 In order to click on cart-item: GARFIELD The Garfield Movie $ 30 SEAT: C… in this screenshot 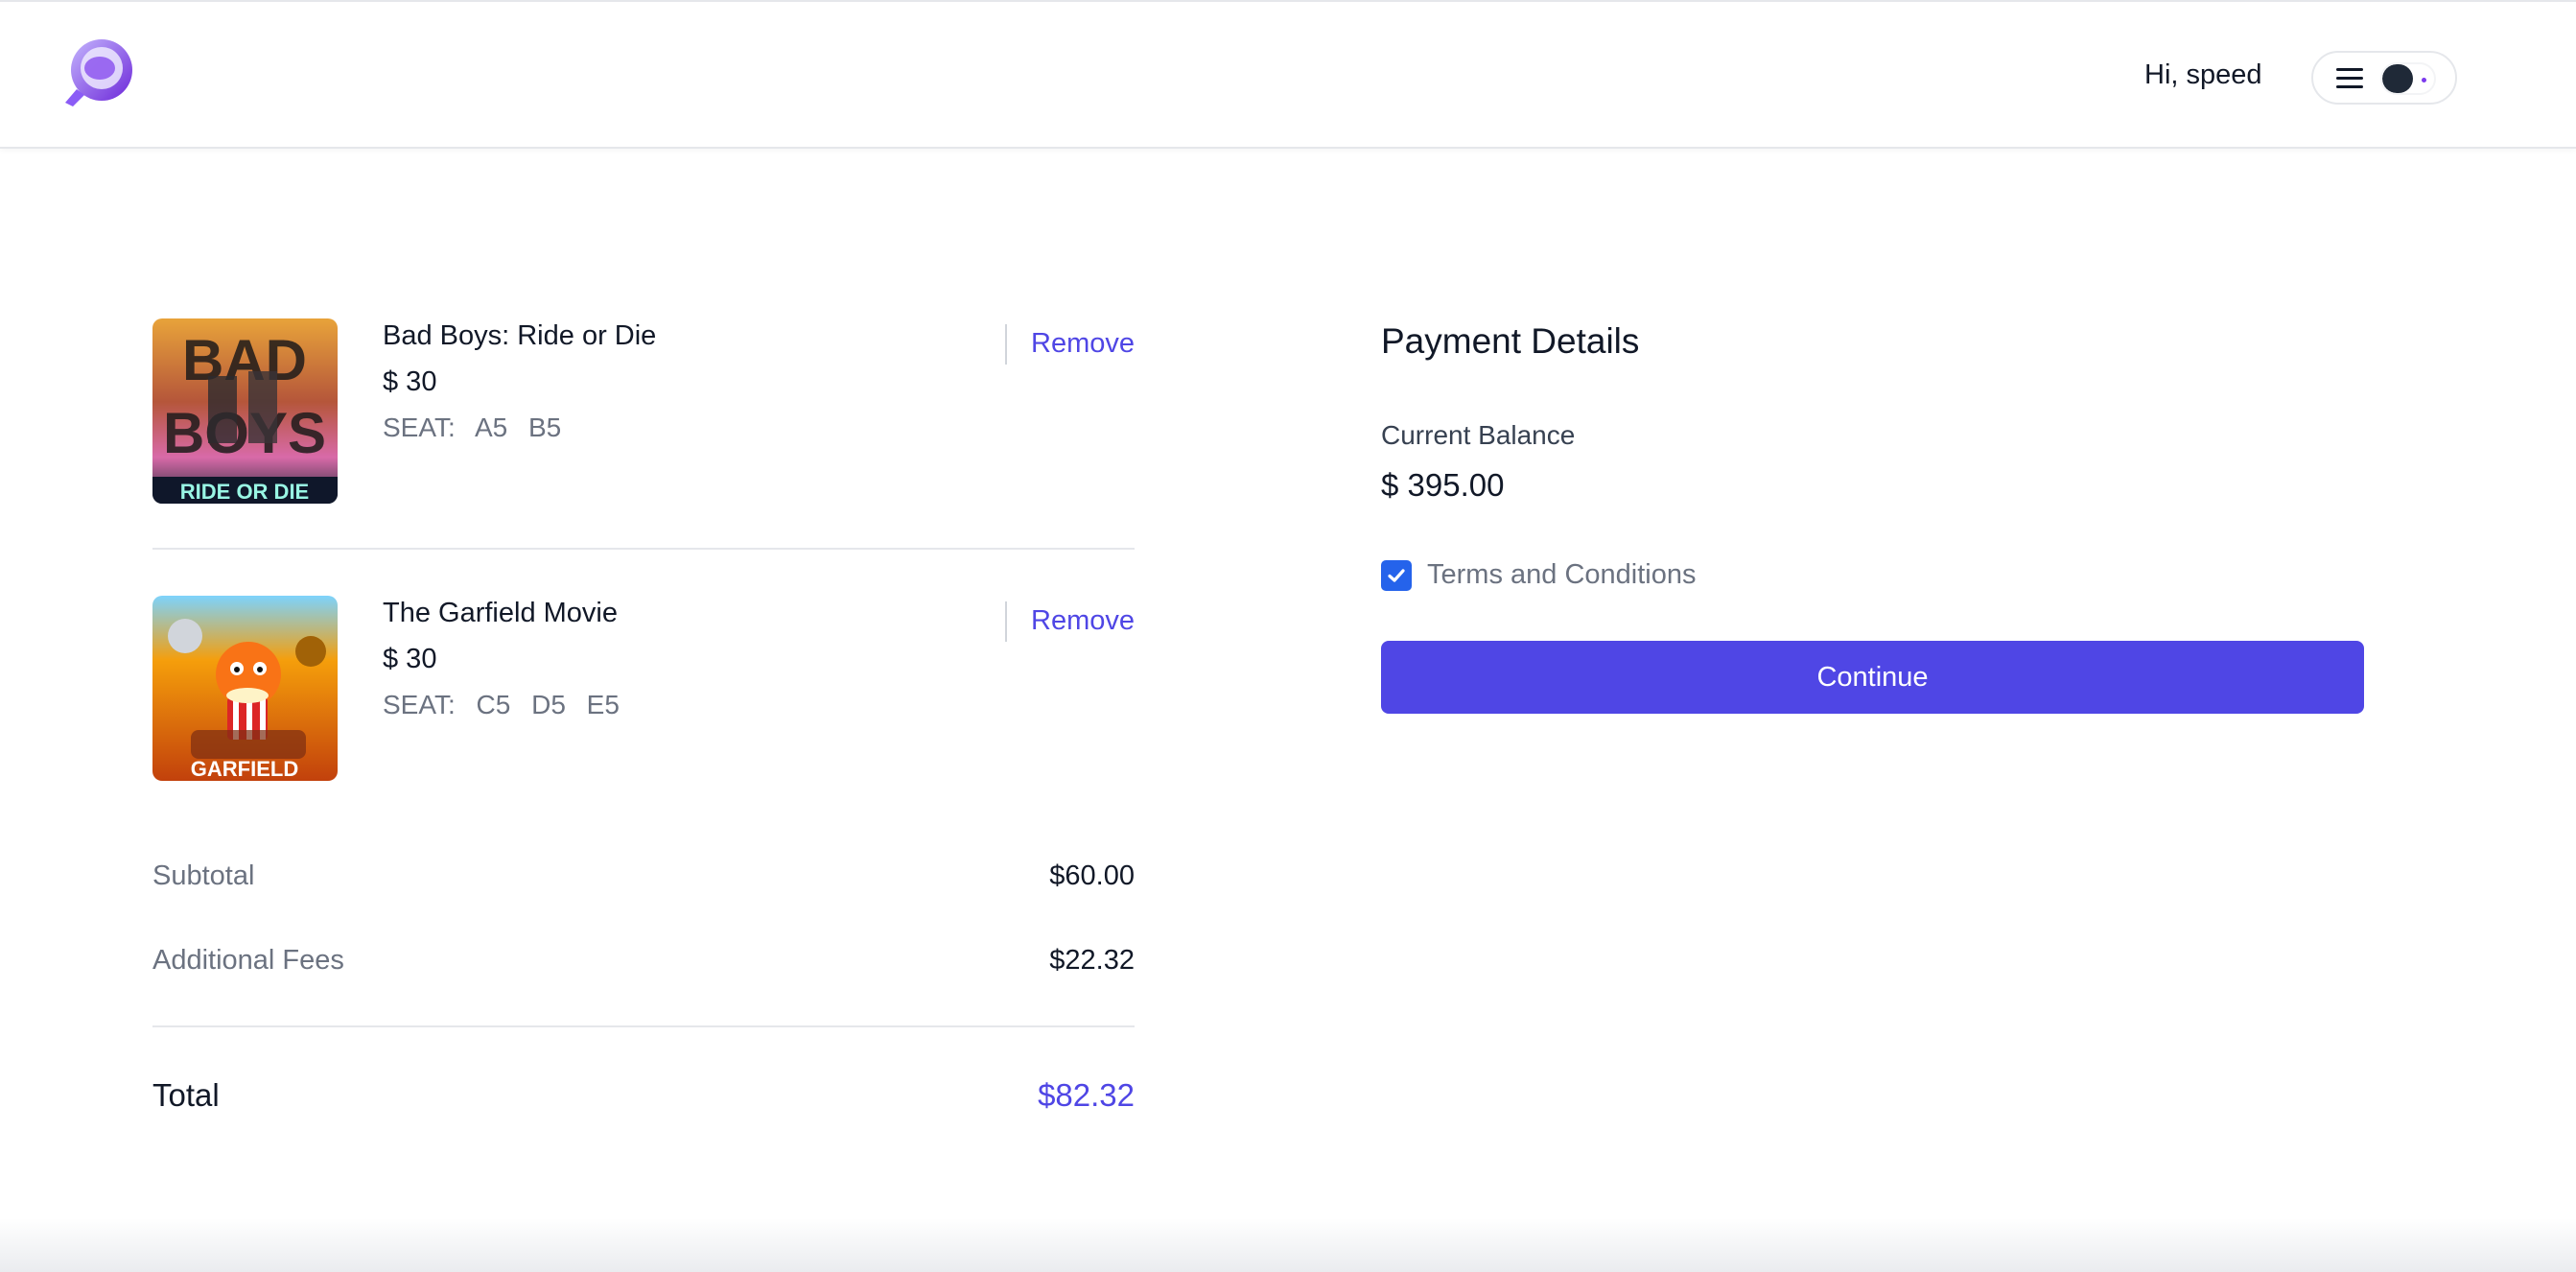, I will do `click(643, 688)`.